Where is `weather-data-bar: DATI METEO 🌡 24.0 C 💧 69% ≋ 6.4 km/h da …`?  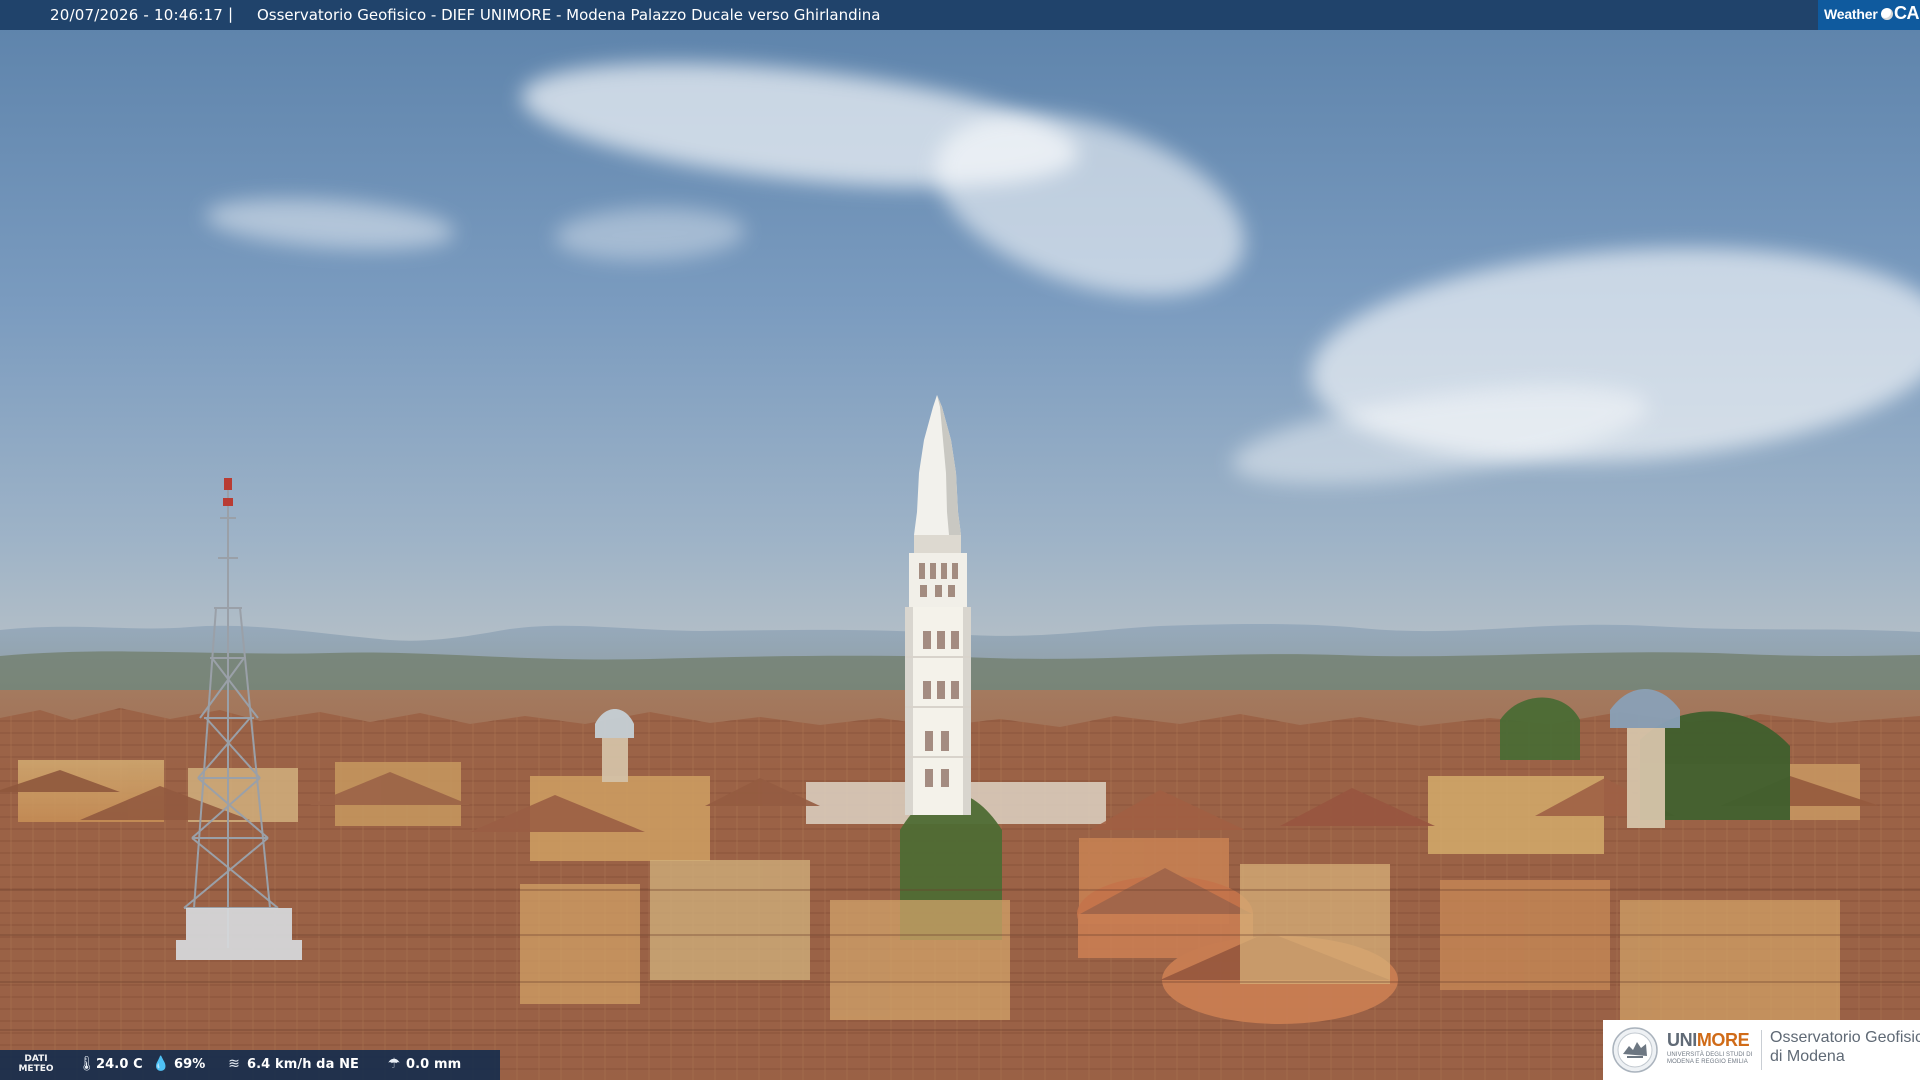 weather-data-bar: DATI METEO 🌡 24.0 C 💧 69% ≋ 6.4 km/h da … is located at coordinates (250, 1065).